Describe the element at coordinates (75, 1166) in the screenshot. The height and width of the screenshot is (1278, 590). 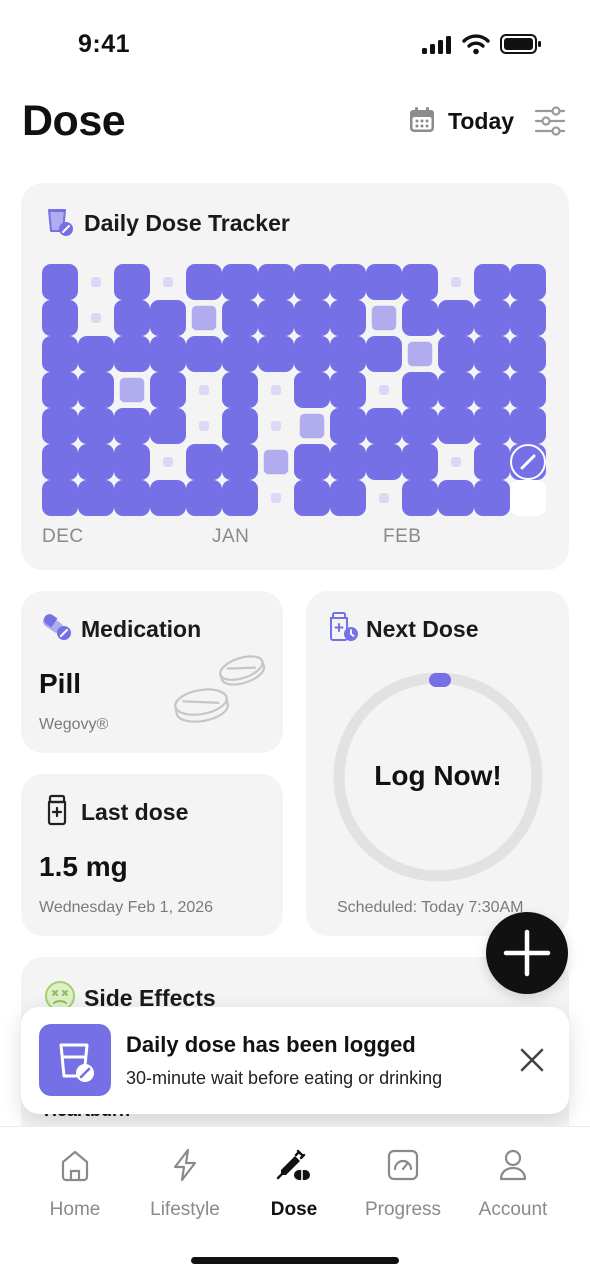
I see `home-icon` at that location.